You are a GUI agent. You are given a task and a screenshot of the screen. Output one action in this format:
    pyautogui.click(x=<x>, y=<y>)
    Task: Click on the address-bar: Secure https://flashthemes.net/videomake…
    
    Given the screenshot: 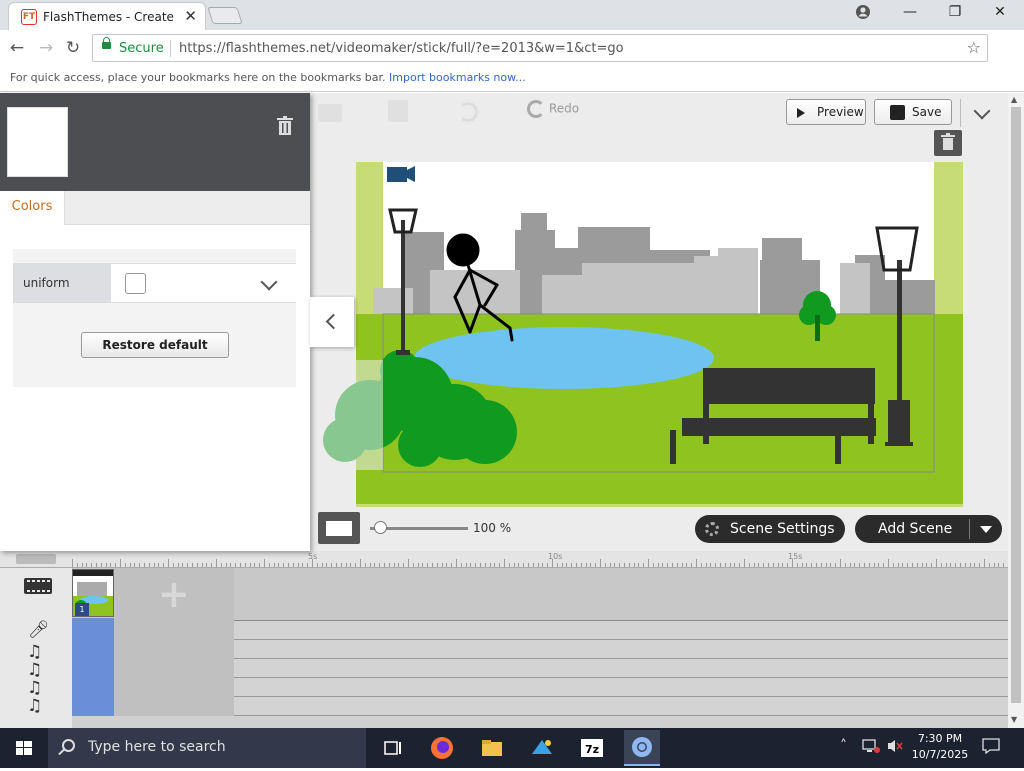 What is the action you would take?
    pyautogui.click(x=540, y=48)
    